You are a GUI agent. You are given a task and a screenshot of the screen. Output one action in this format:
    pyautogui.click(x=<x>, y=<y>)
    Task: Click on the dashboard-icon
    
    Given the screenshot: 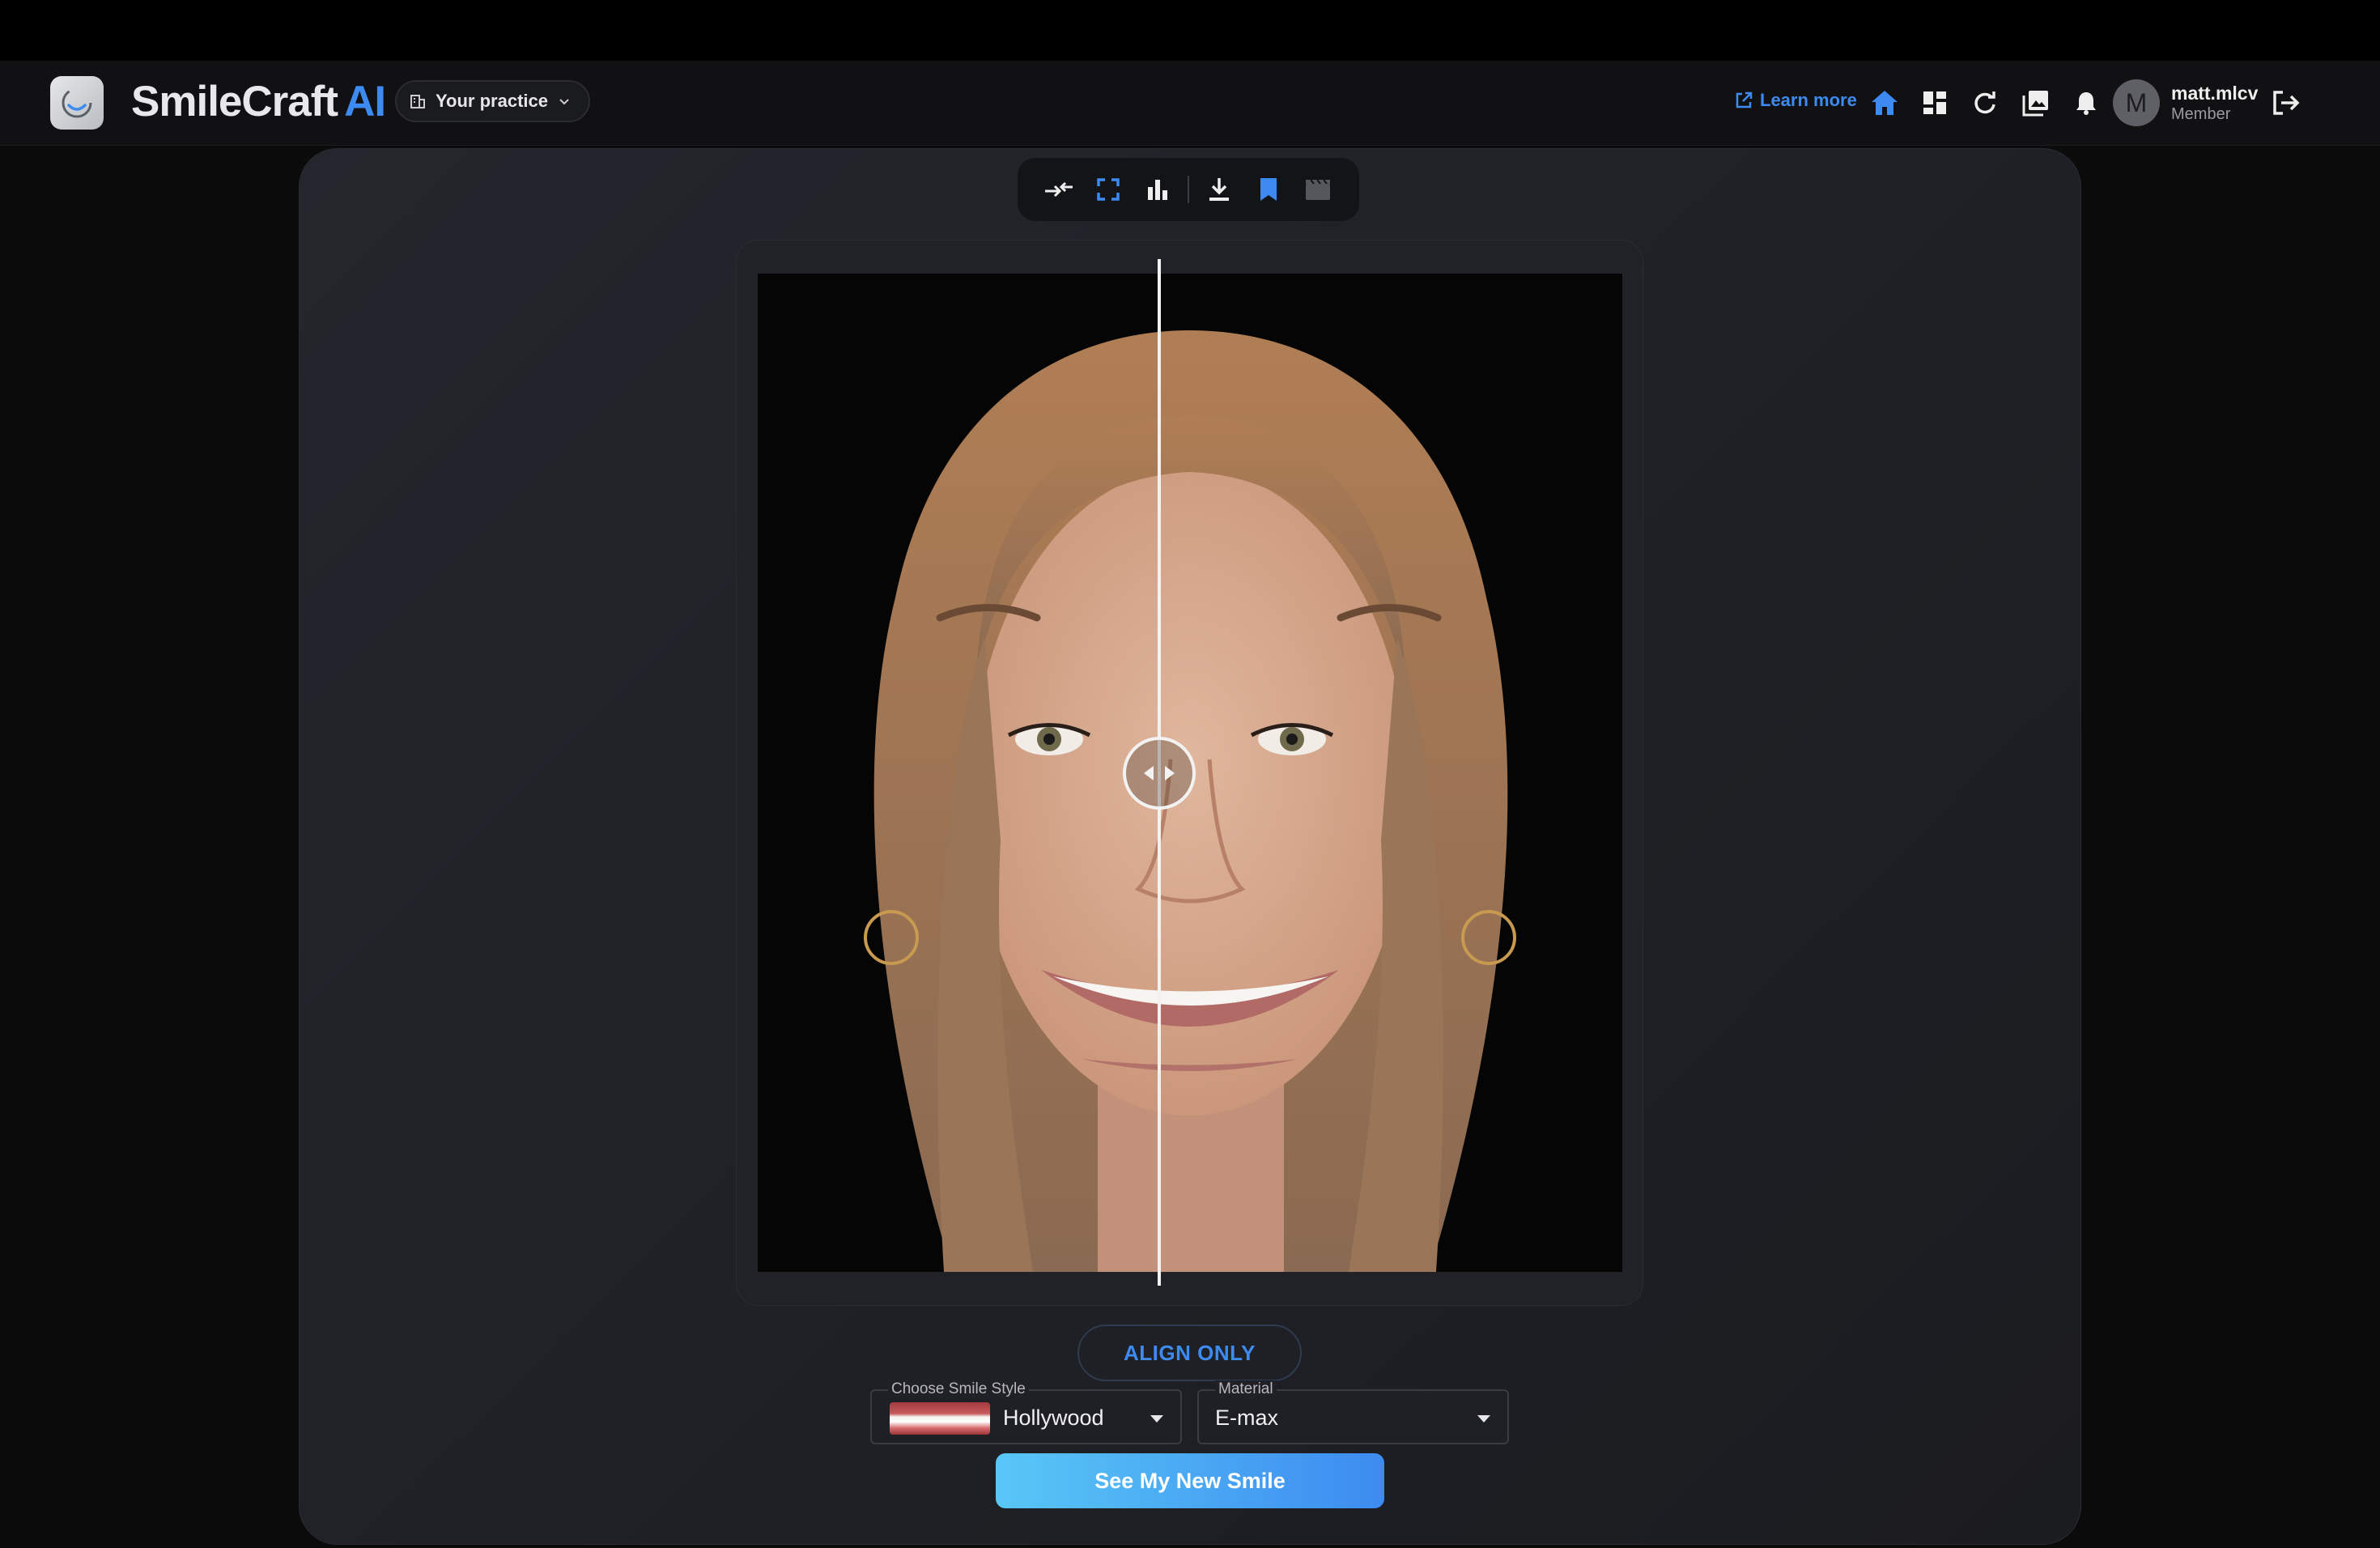 What is the action you would take?
    pyautogui.click(x=1935, y=103)
    